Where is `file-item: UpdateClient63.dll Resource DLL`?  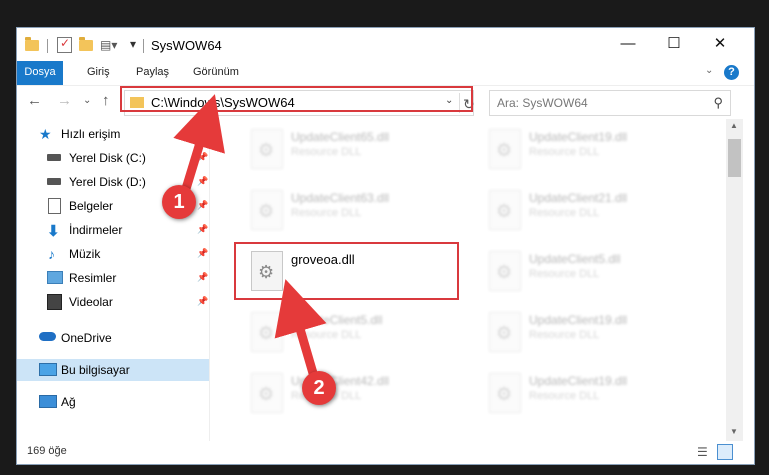 file-item: UpdateClient63.dll Resource DLL is located at coordinates (349, 210).